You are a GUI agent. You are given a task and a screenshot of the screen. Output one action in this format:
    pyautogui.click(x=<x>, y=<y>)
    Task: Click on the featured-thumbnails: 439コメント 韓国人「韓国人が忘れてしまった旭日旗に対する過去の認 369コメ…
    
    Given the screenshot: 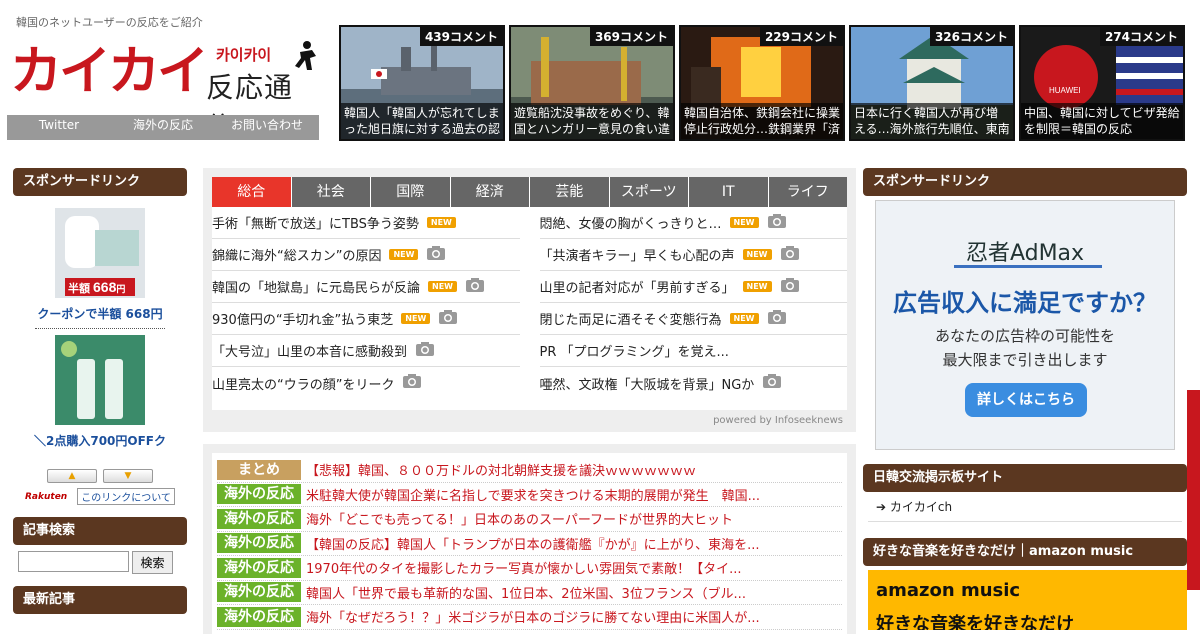 What is the action you would take?
    pyautogui.click(x=762, y=83)
    